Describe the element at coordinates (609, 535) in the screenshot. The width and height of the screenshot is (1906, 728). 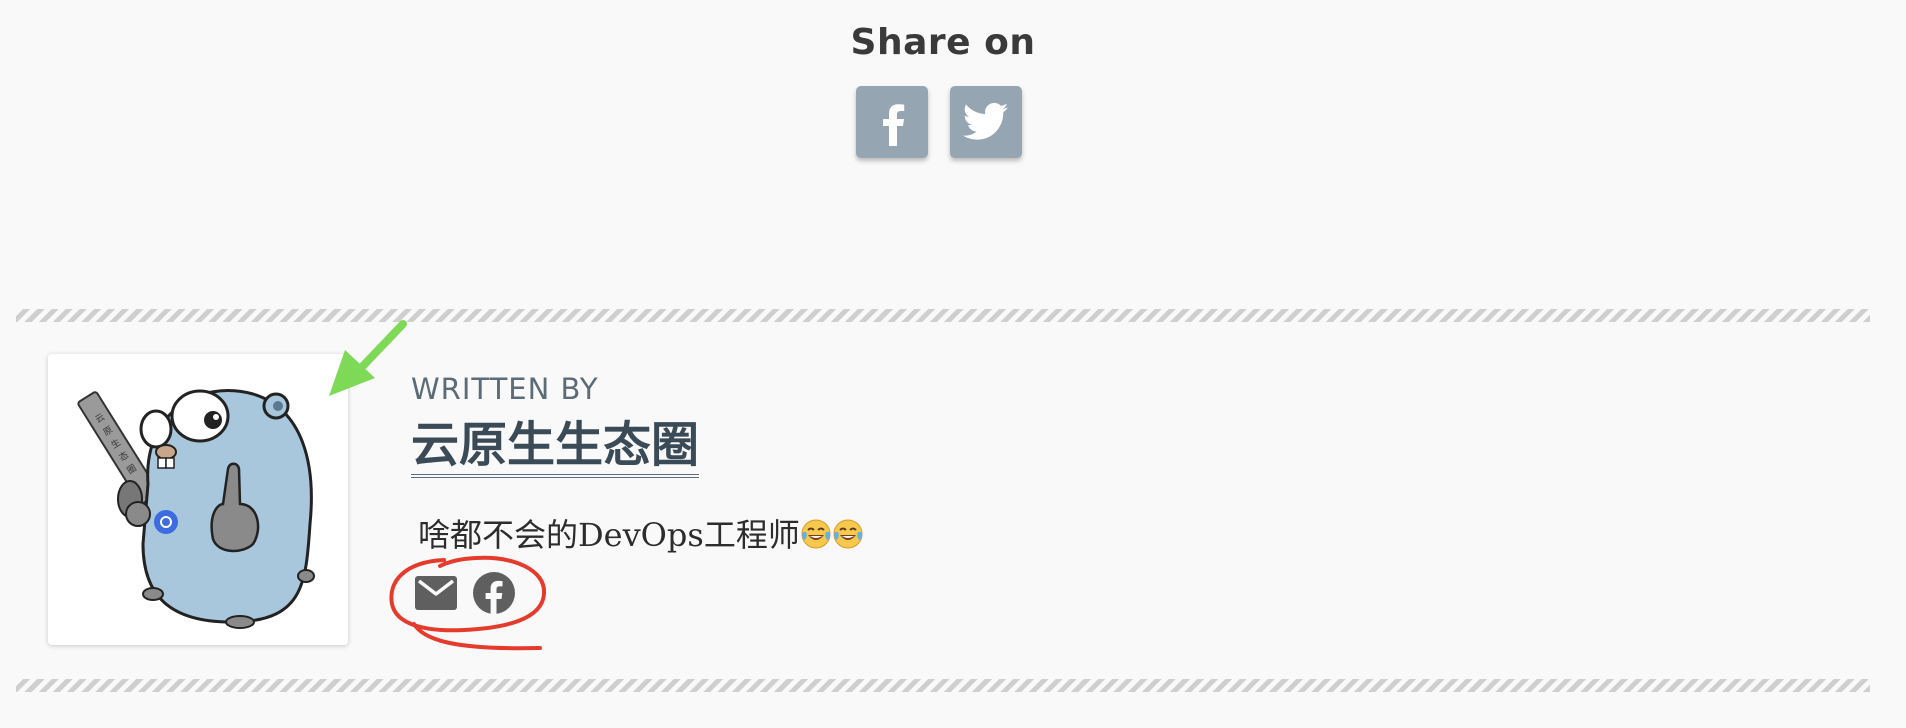
I see `author-bio-text: 啥都不会的DevOps工程师` at that location.